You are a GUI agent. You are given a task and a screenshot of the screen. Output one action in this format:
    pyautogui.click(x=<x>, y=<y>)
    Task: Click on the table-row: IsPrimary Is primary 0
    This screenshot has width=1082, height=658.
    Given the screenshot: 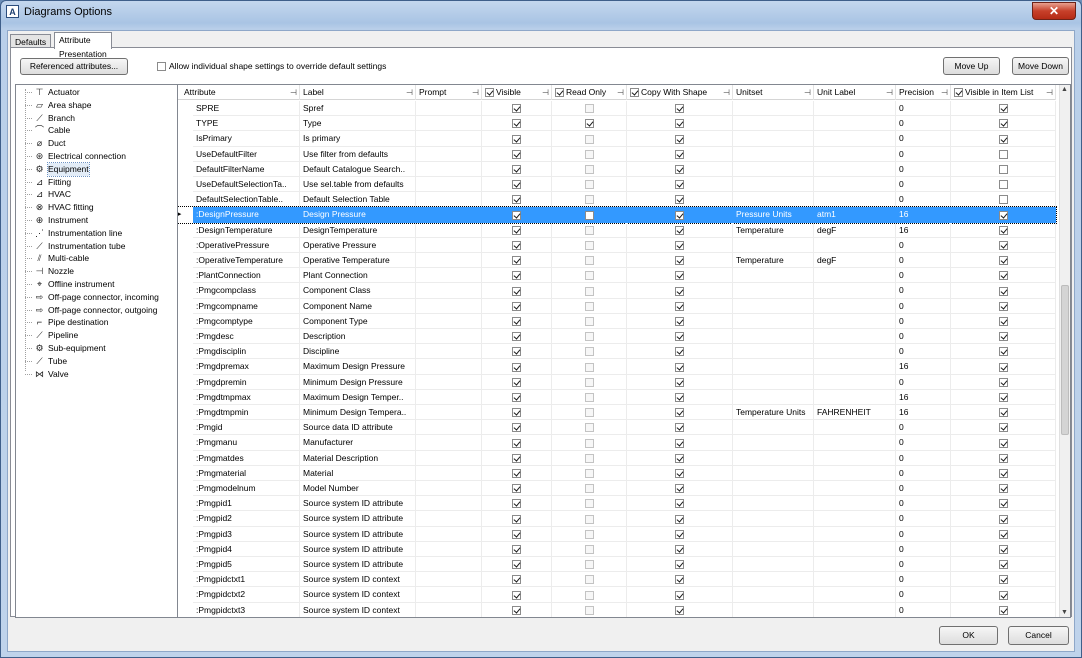 What is the action you would take?
    pyautogui.click(x=617, y=139)
    